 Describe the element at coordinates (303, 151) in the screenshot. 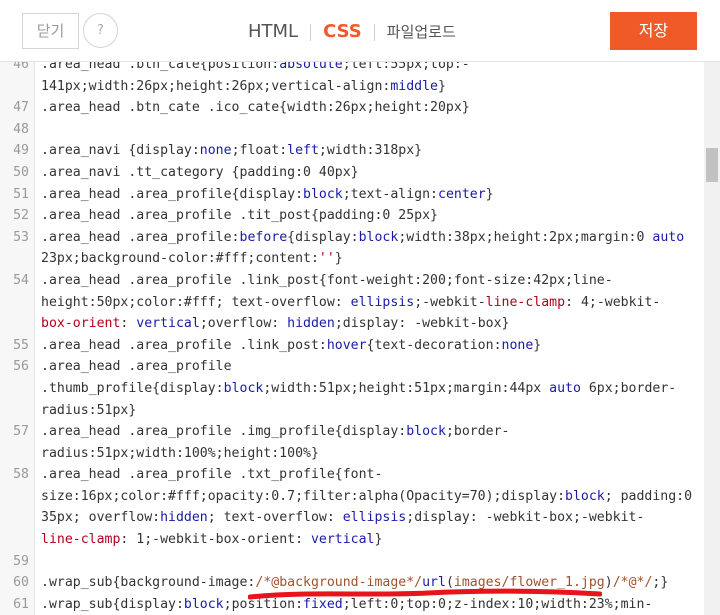

I see `code-token: left` at that location.